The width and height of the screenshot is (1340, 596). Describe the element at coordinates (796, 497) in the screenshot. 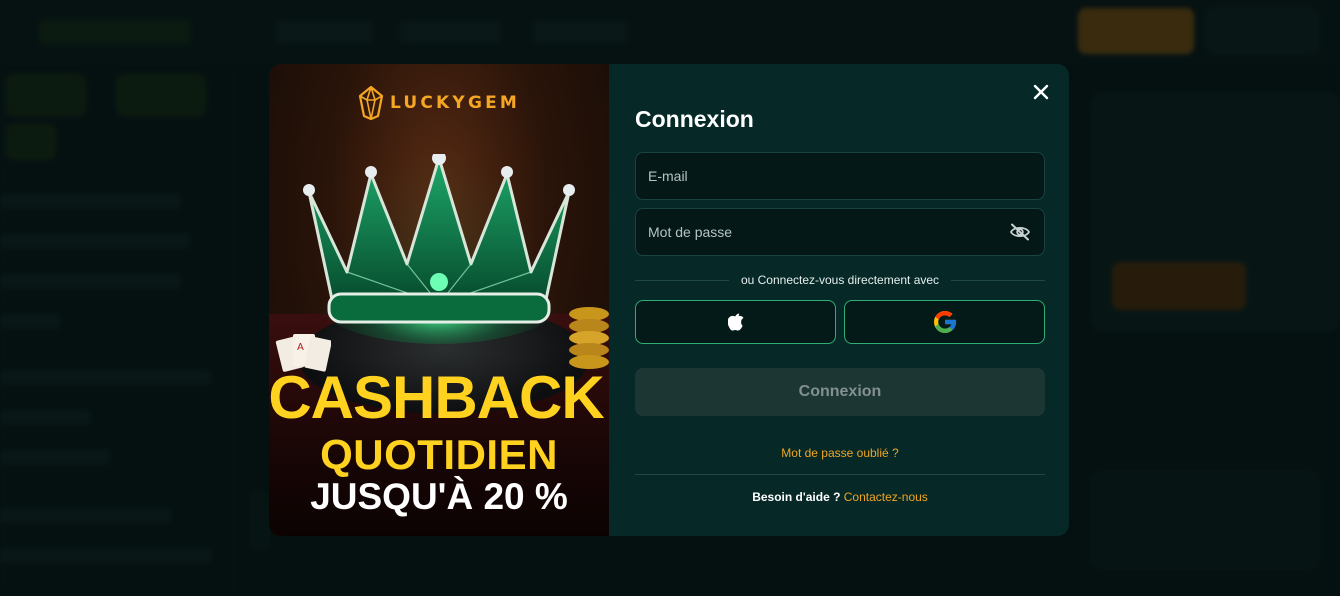

I see `help-label: Besoin d'aide ?` at that location.